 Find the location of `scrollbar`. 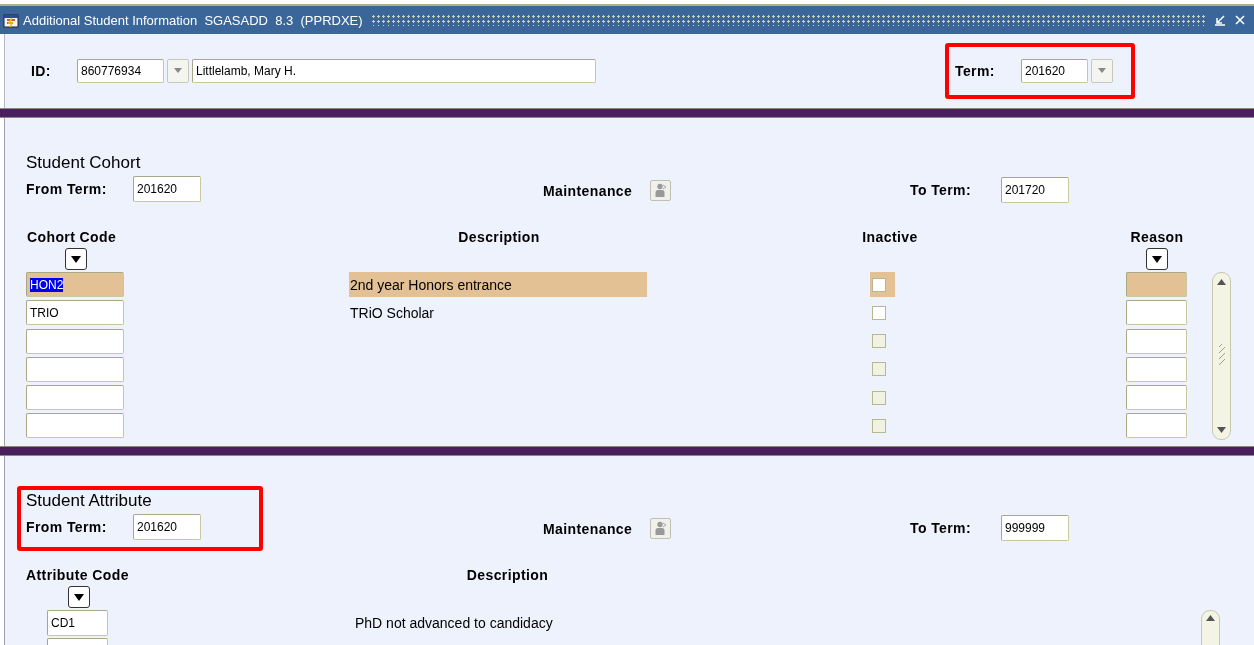

scrollbar is located at coordinates (1221, 356).